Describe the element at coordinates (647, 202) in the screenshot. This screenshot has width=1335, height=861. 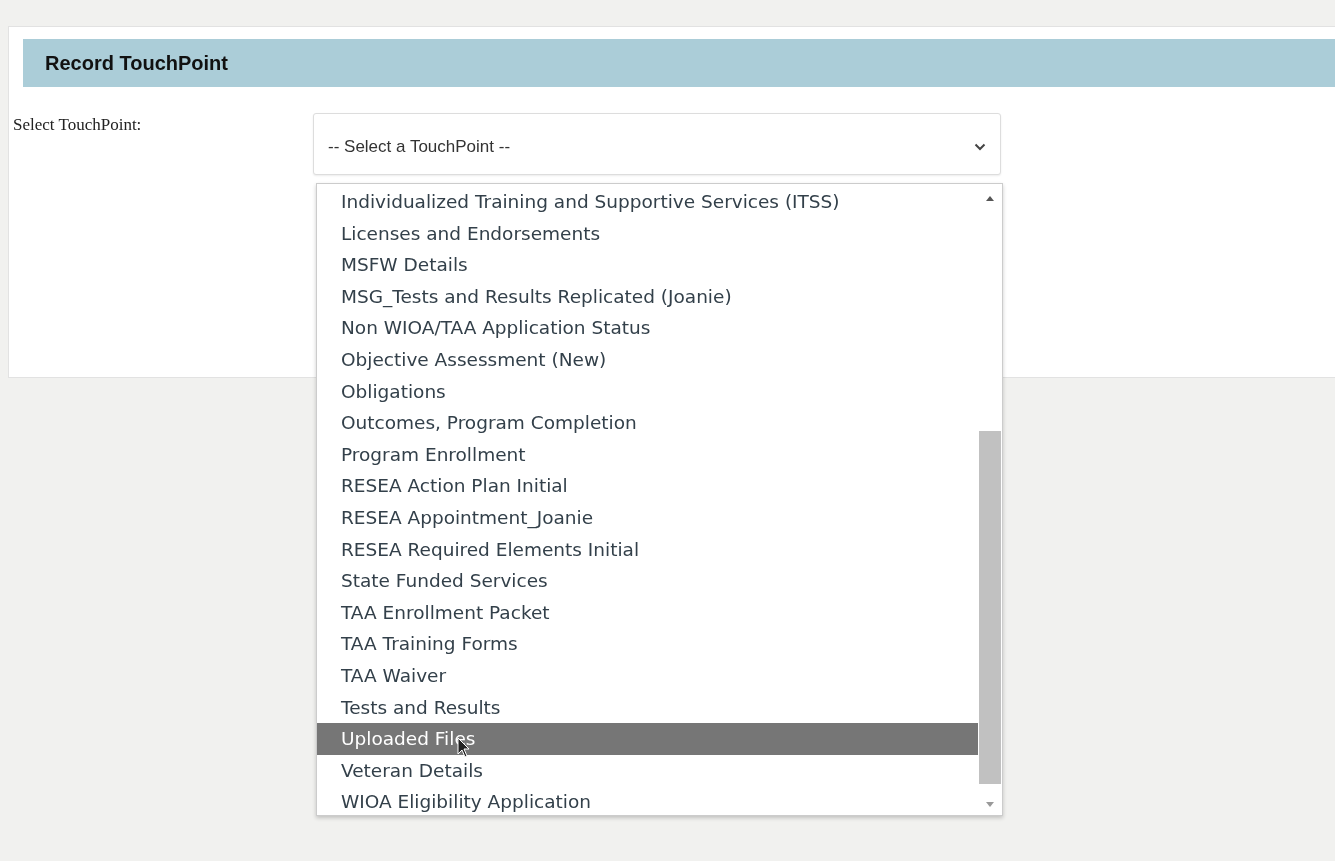
I see `dropdown-option: Individualized Training and Supportive Services (ITSS)` at that location.